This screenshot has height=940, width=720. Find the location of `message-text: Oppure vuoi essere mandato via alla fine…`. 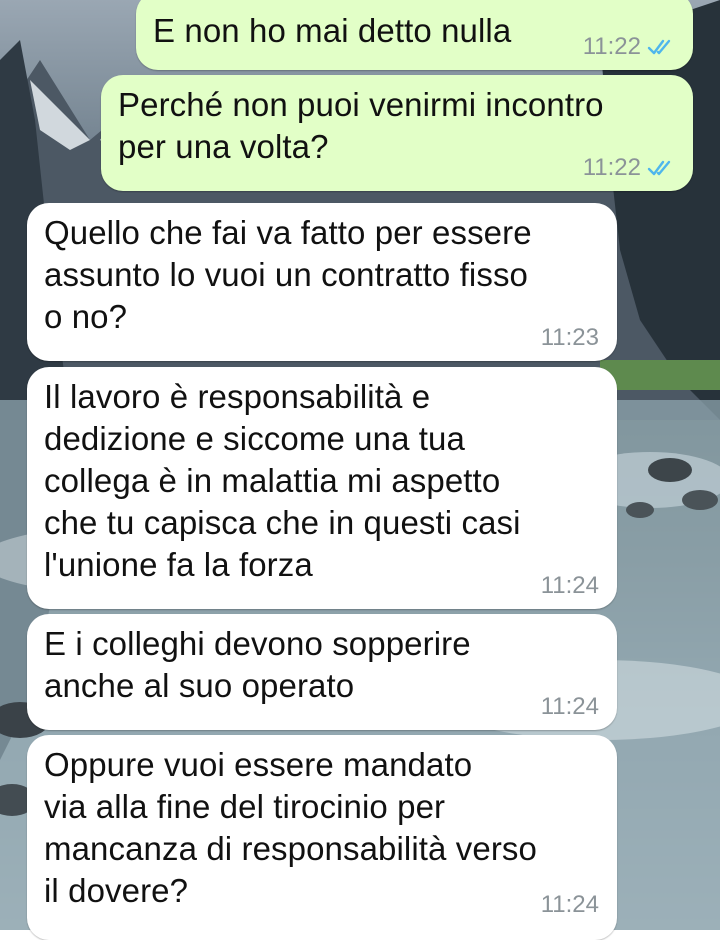

message-text: Oppure vuoi essere mandato via alla fine… is located at coordinates (290, 827).